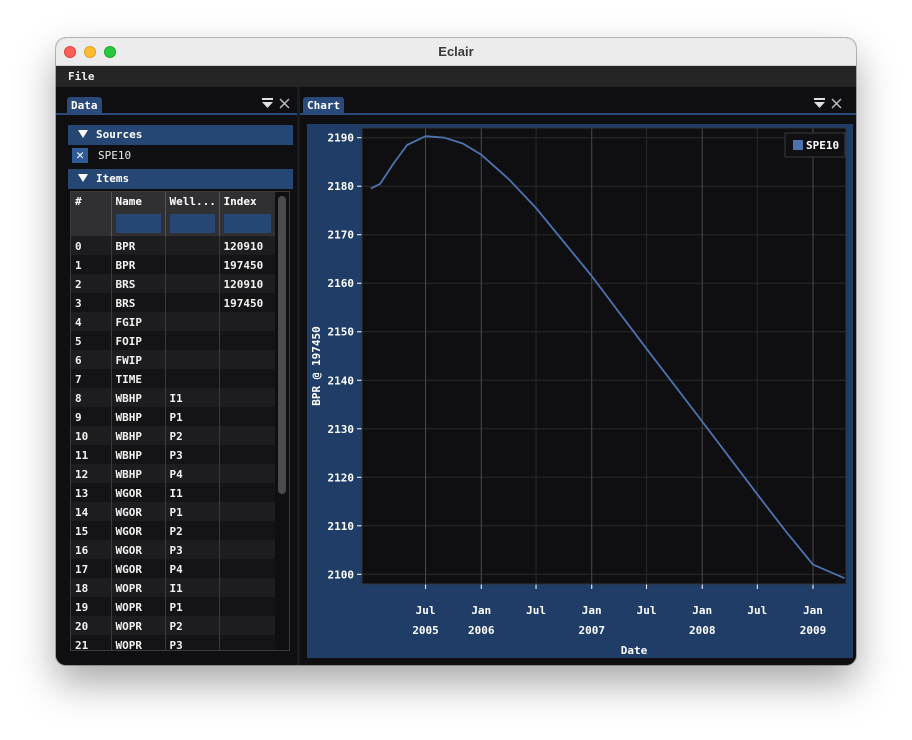  What do you see at coordinates (78, 201) in the screenshot?
I see `column-header-label: #` at bounding box center [78, 201].